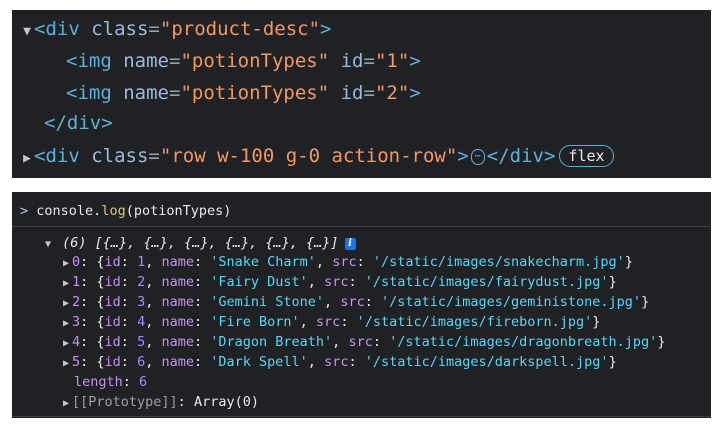 The image size is (723, 428). I want to click on item-index: 2, so click(76, 302).